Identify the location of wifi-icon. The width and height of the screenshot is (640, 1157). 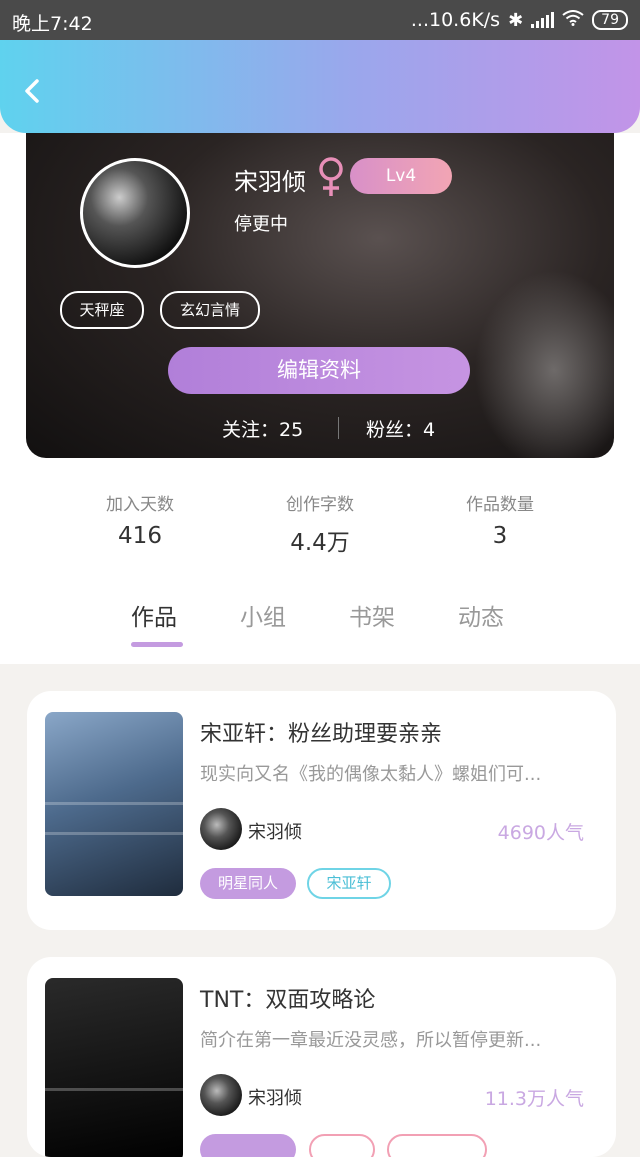
(573, 20).